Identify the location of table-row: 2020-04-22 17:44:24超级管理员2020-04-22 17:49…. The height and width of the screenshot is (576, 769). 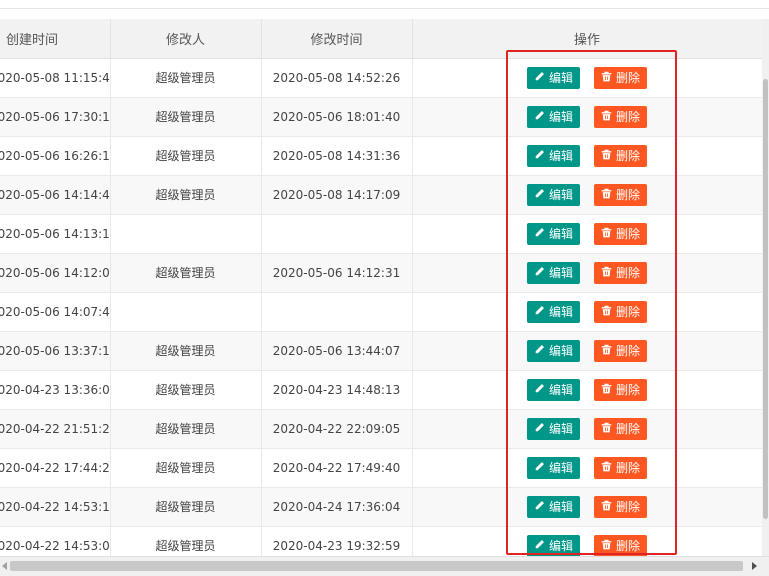
(381, 468).